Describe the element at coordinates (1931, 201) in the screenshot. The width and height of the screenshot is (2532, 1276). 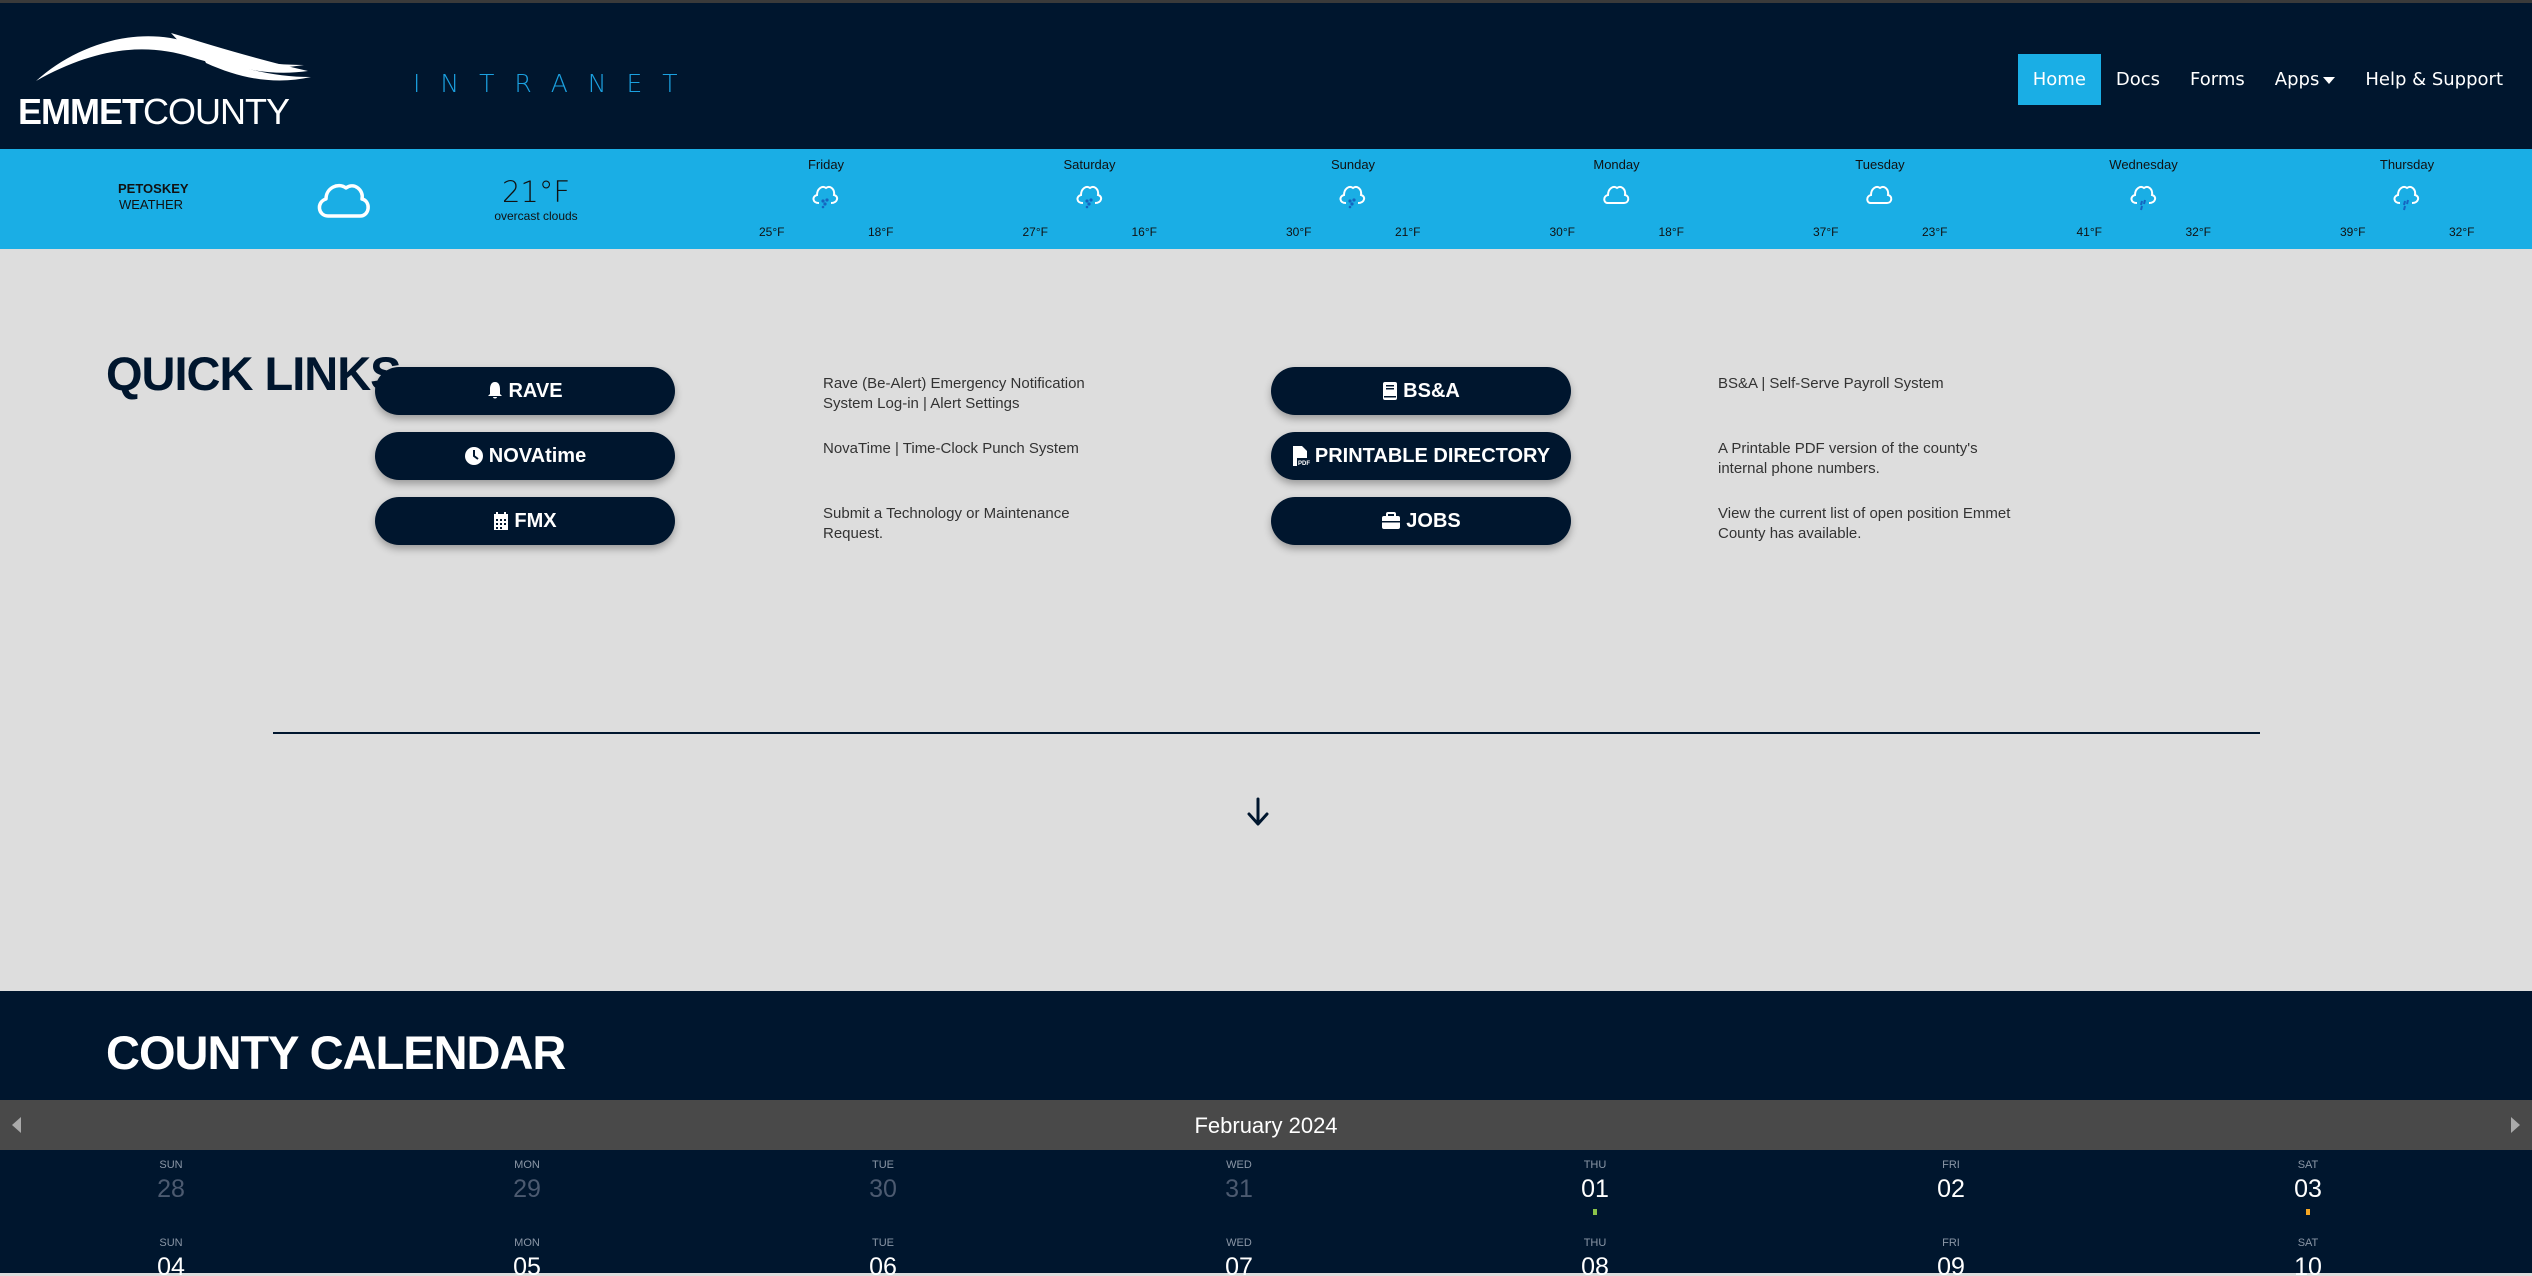
I see `forecast-day: Tuesday 37°F 23°F` at that location.